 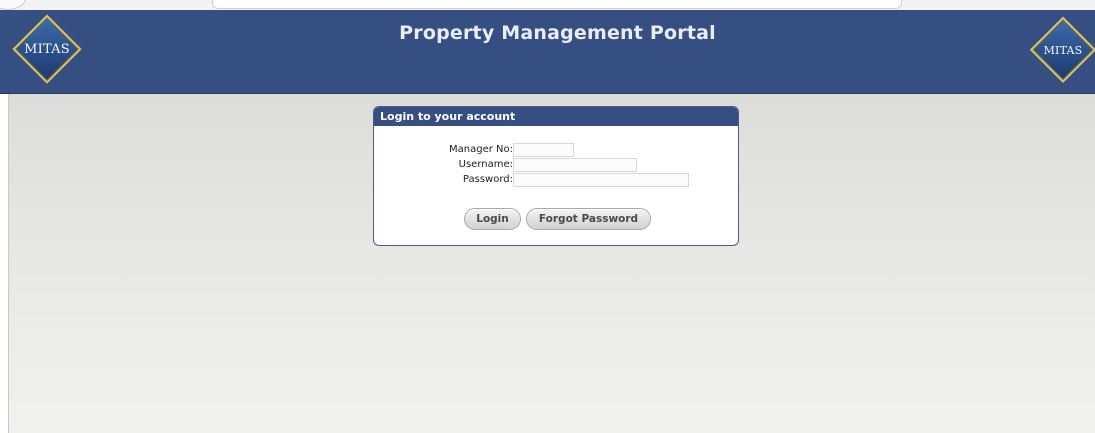 I want to click on manager-no-label: Manager No:, so click(x=481, y=149).